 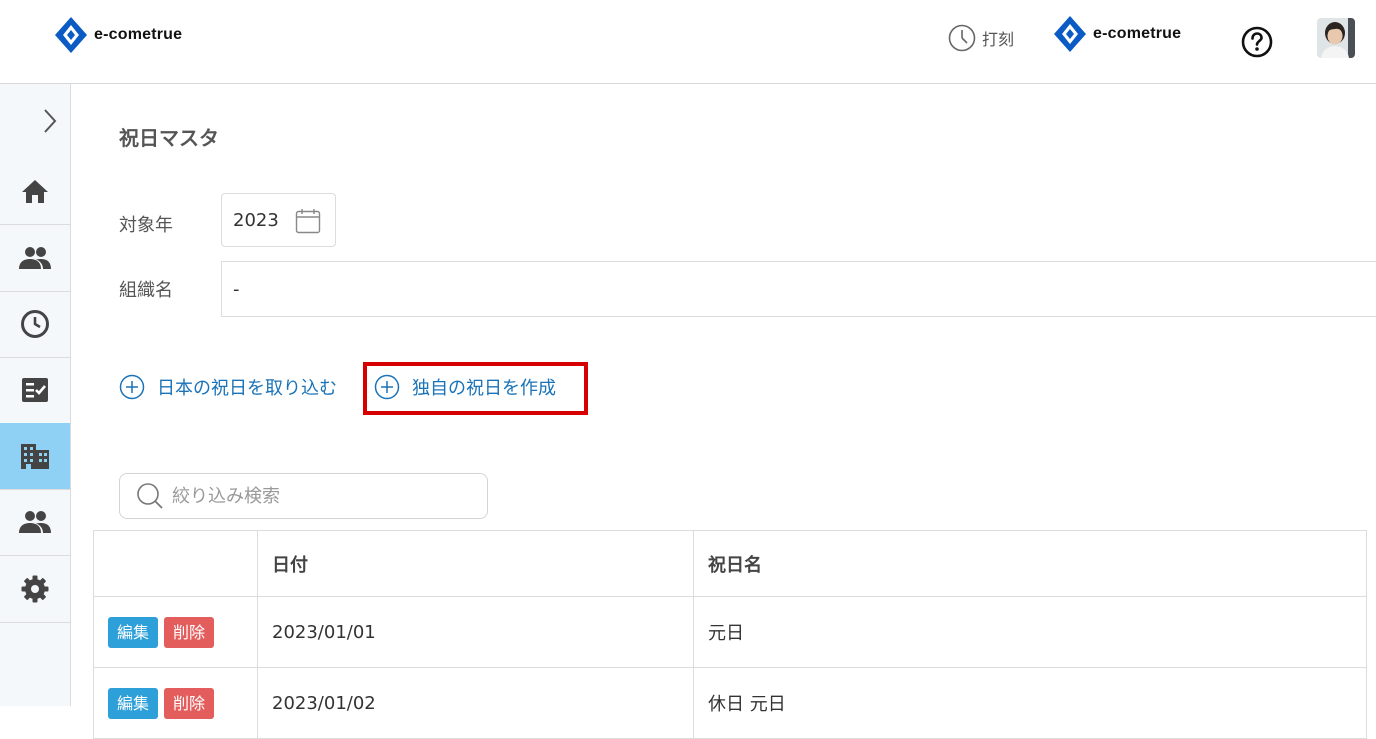 What do you see at coordinates (1030, 563) in the screenshot?
I see `holiday-name-column-header: 祝日名` at bounding box center [1030, 563].